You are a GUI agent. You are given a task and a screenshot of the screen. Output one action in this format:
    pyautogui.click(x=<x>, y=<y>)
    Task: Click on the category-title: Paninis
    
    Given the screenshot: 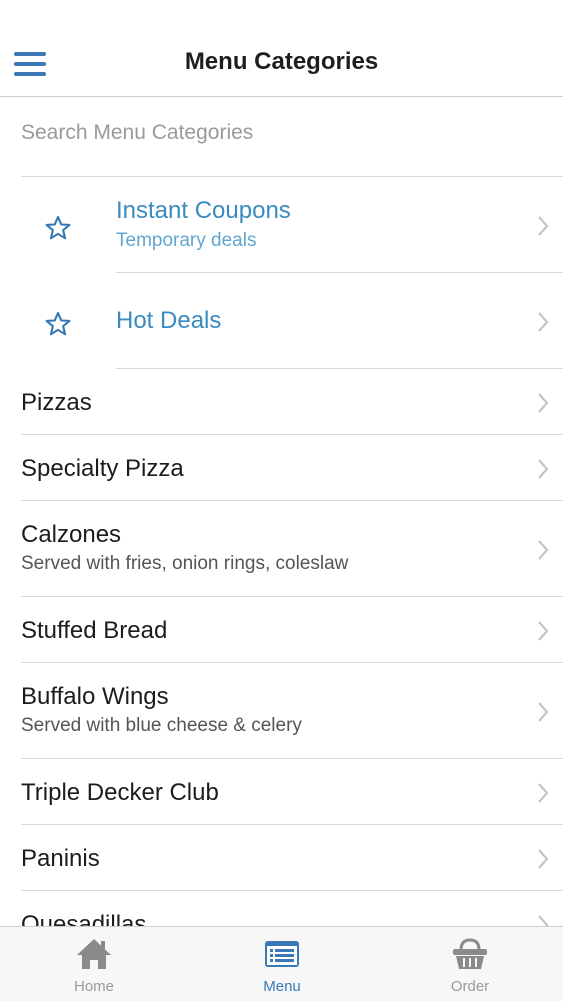 What is the action you would take?
    pyautogui.click(x=60, y=858)
    